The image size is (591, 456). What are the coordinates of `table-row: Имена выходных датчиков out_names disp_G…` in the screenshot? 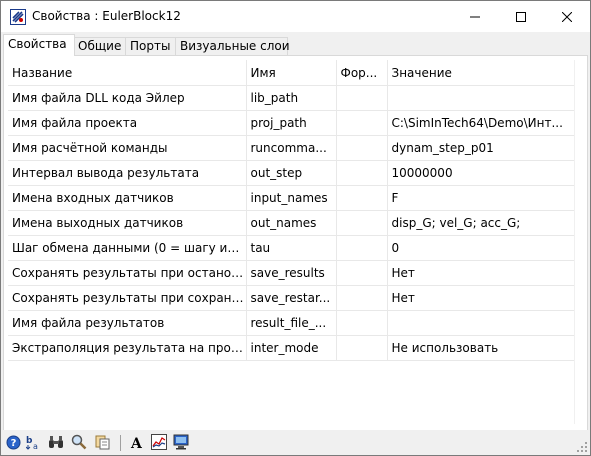 It's located at (291, 223).